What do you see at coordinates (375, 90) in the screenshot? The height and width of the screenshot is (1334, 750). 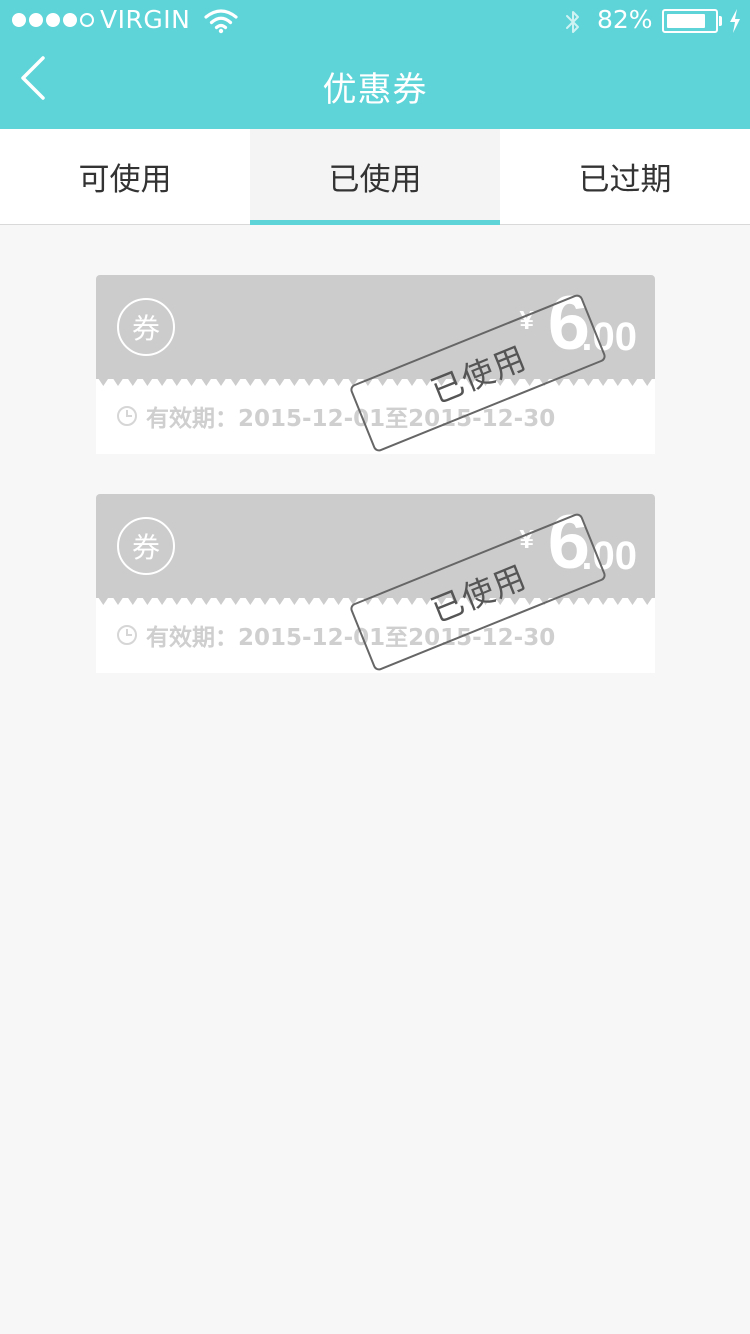 I see `page-title: 优惠券` at bounding box center [375, 90].